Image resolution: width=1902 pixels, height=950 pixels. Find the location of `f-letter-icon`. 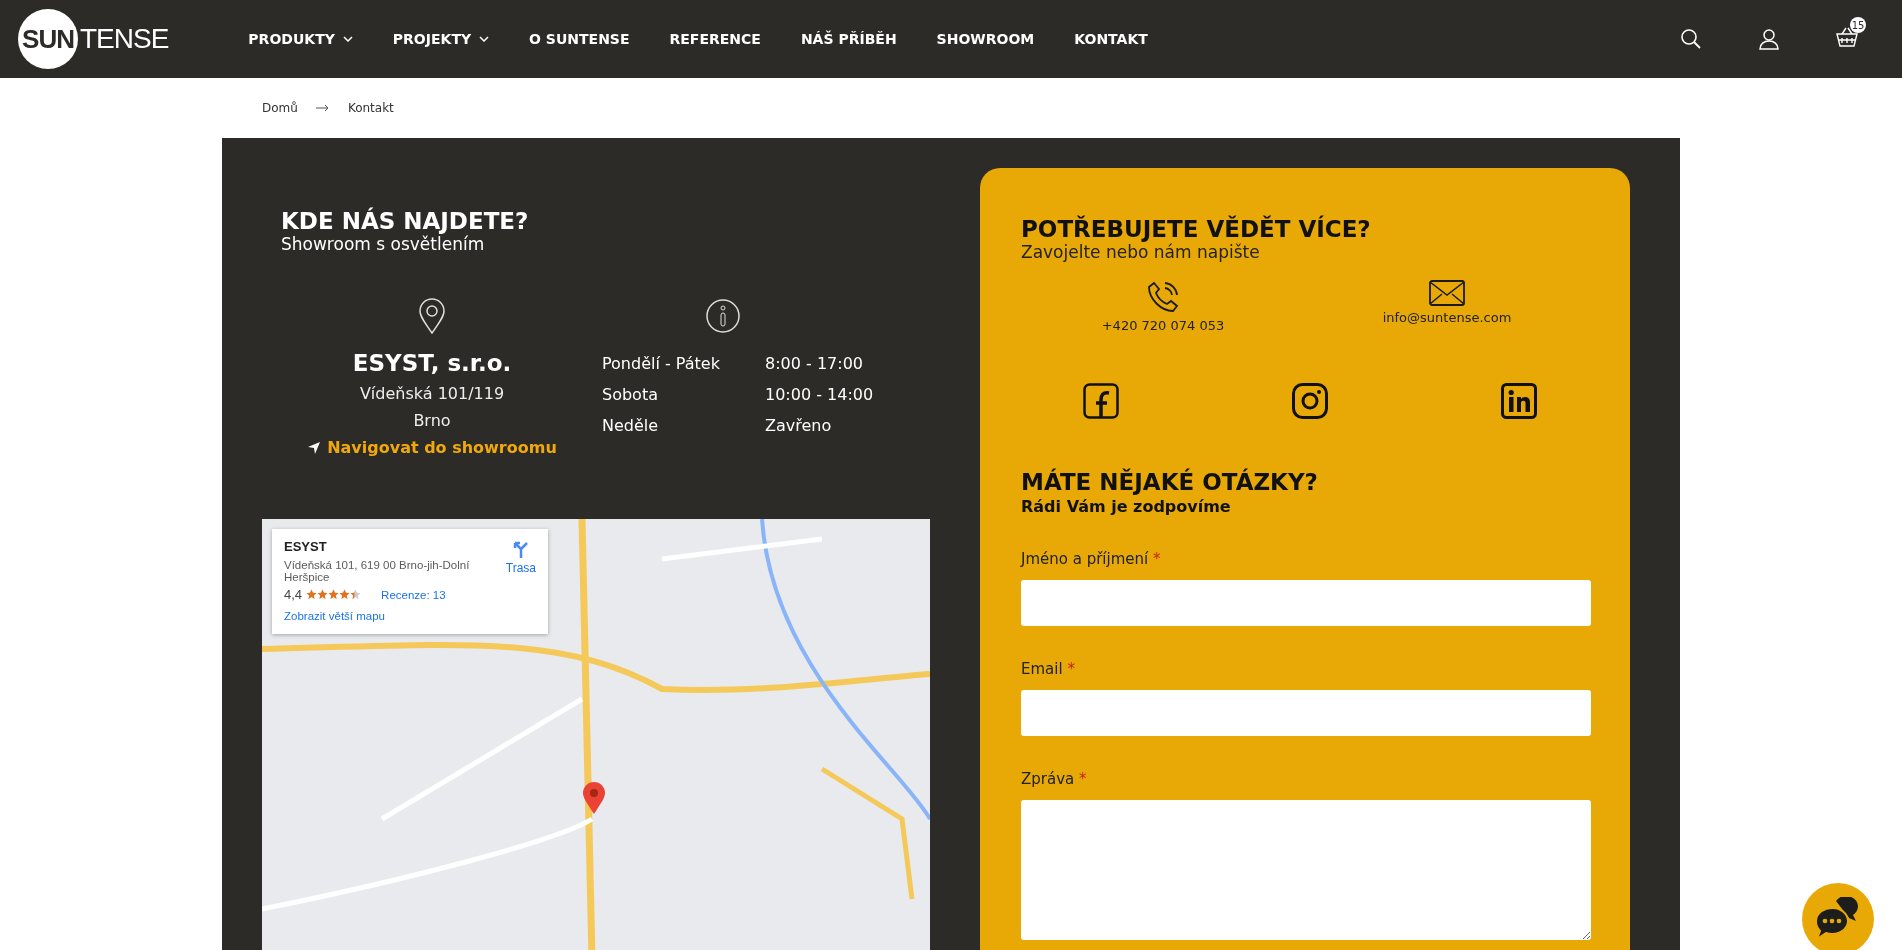

f-letter-icon is located at coordinates (1101, 401).